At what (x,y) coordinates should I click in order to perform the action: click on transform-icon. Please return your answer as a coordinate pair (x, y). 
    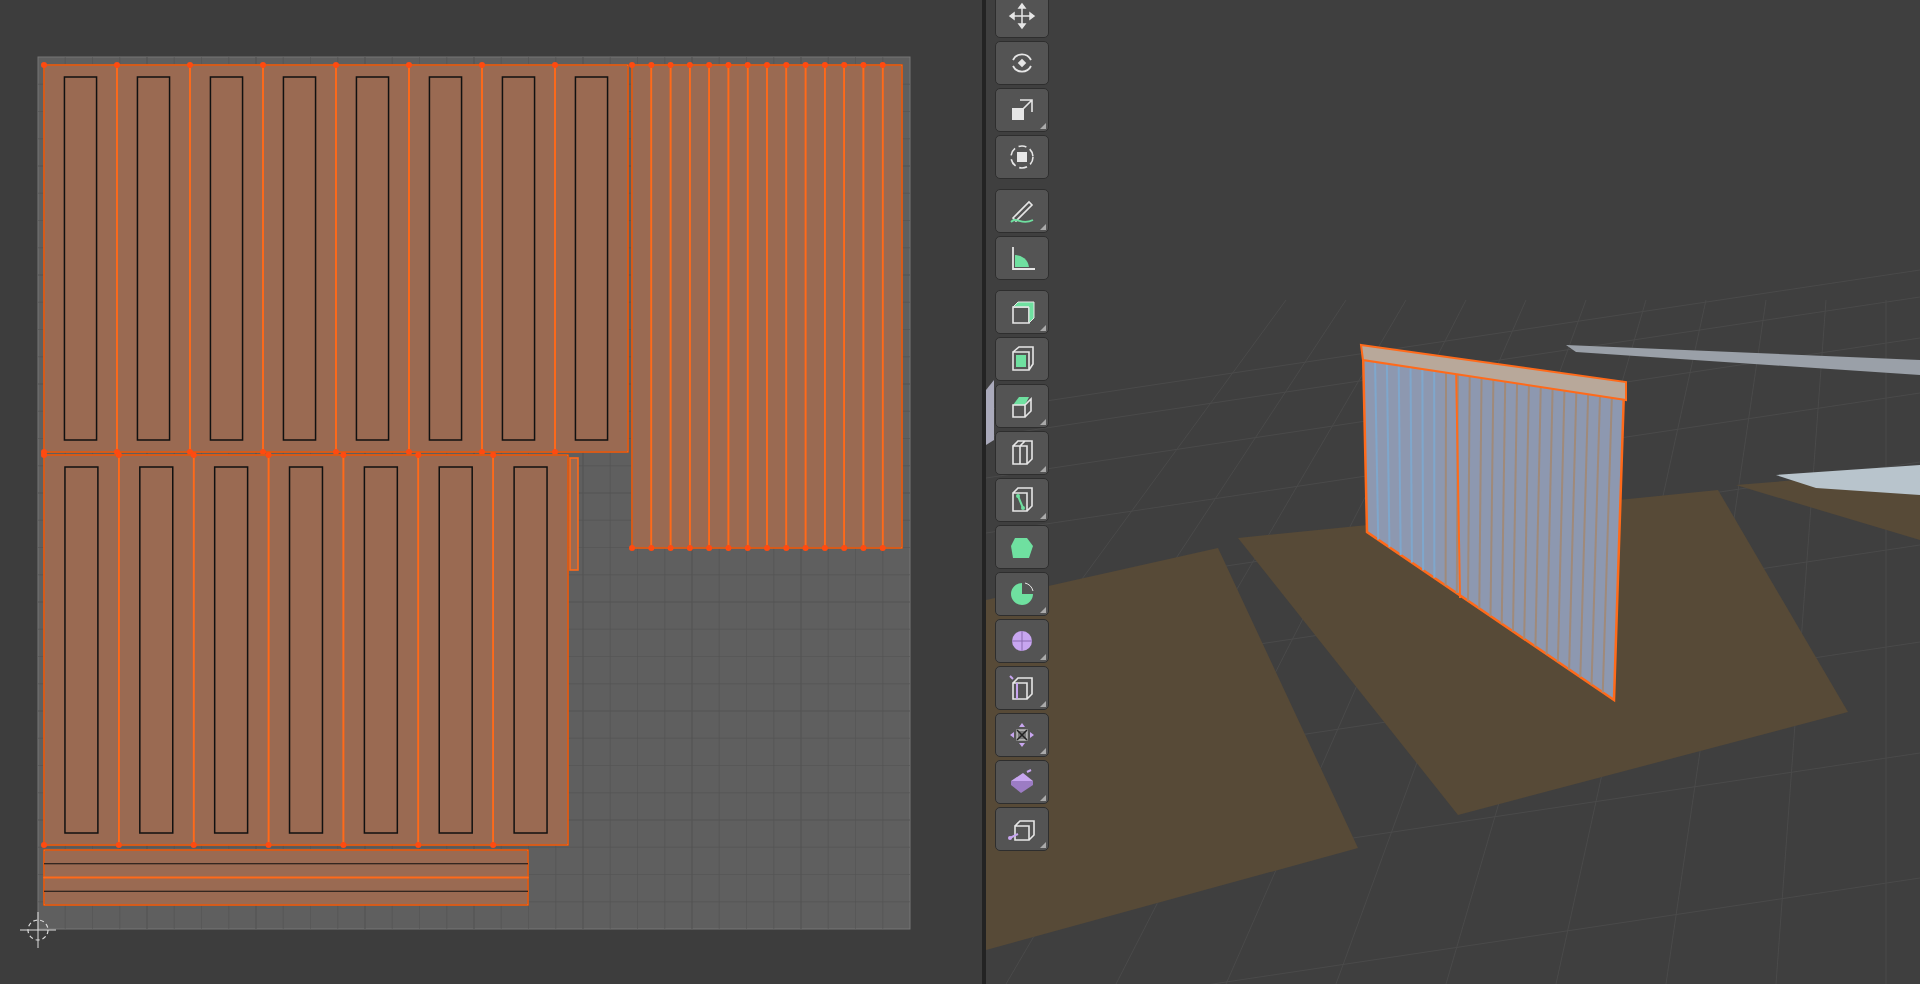
    Looking at the image, I should click on (1022, 157).